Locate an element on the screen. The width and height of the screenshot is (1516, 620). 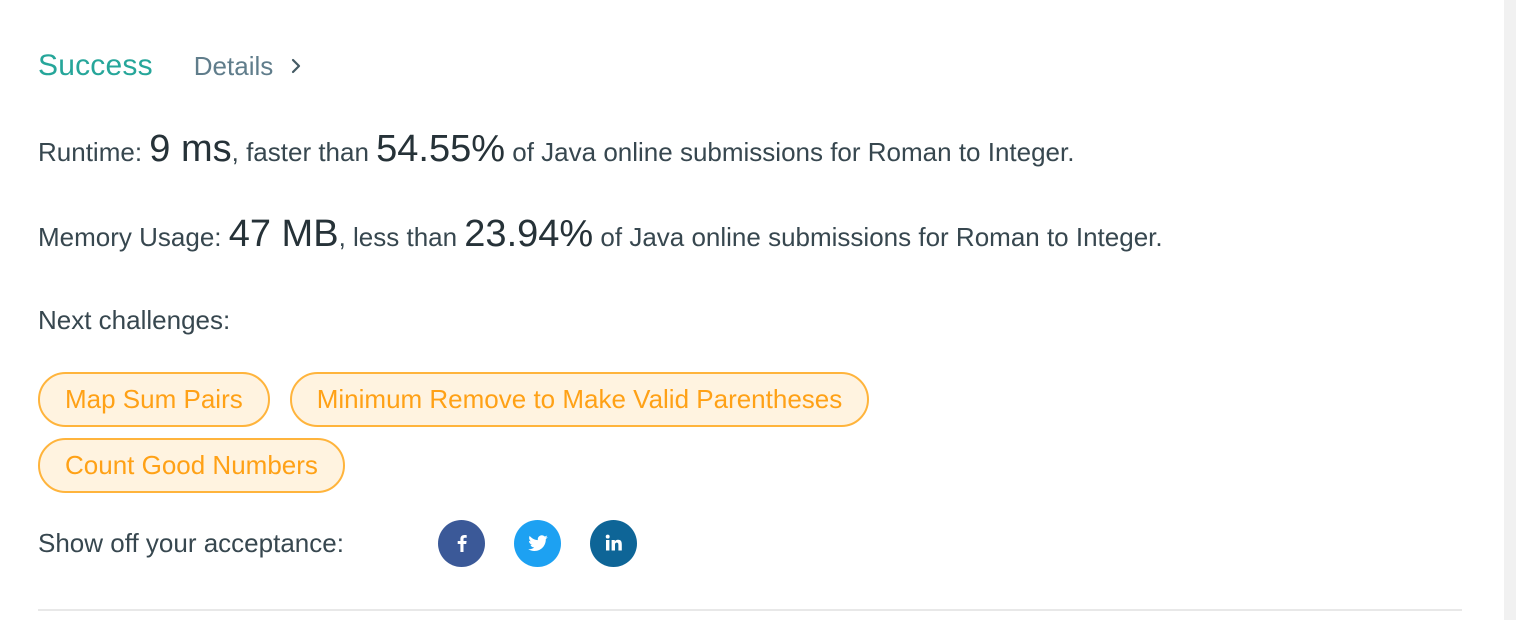
share-label: Show off your acceptance: is located at coordinates (191, 542).